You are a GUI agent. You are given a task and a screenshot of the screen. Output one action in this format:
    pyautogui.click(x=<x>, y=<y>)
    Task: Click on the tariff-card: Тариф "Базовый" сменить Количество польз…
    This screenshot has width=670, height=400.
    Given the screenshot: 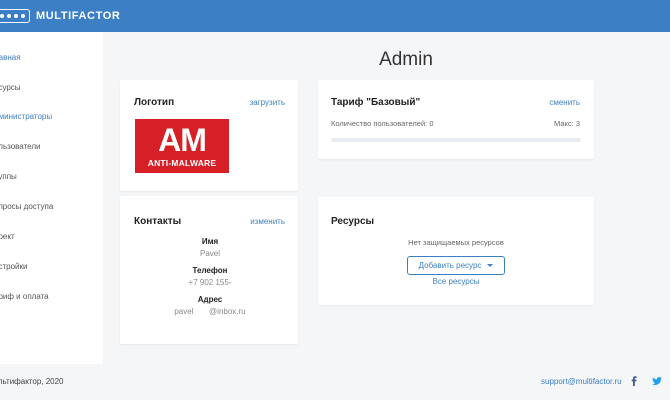 What is the action you would take?
    pyautogui.click(x=456, y=119)
    